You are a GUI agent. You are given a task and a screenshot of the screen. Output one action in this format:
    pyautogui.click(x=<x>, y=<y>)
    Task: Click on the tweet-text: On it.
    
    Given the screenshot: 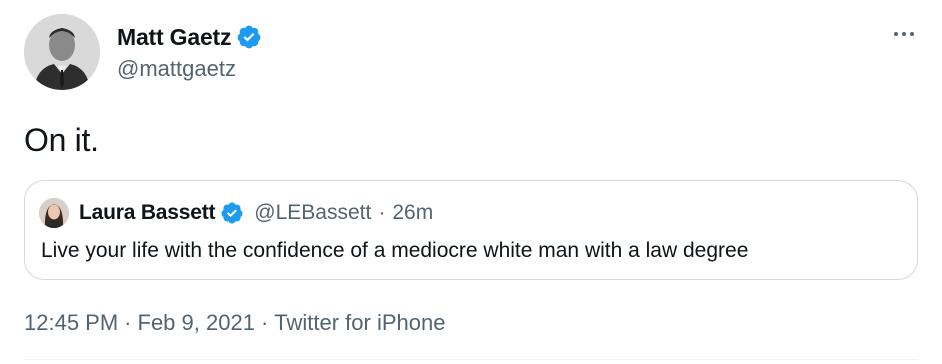 What is the action you would take?
    pyautogui.click(x=61, y=140)
    